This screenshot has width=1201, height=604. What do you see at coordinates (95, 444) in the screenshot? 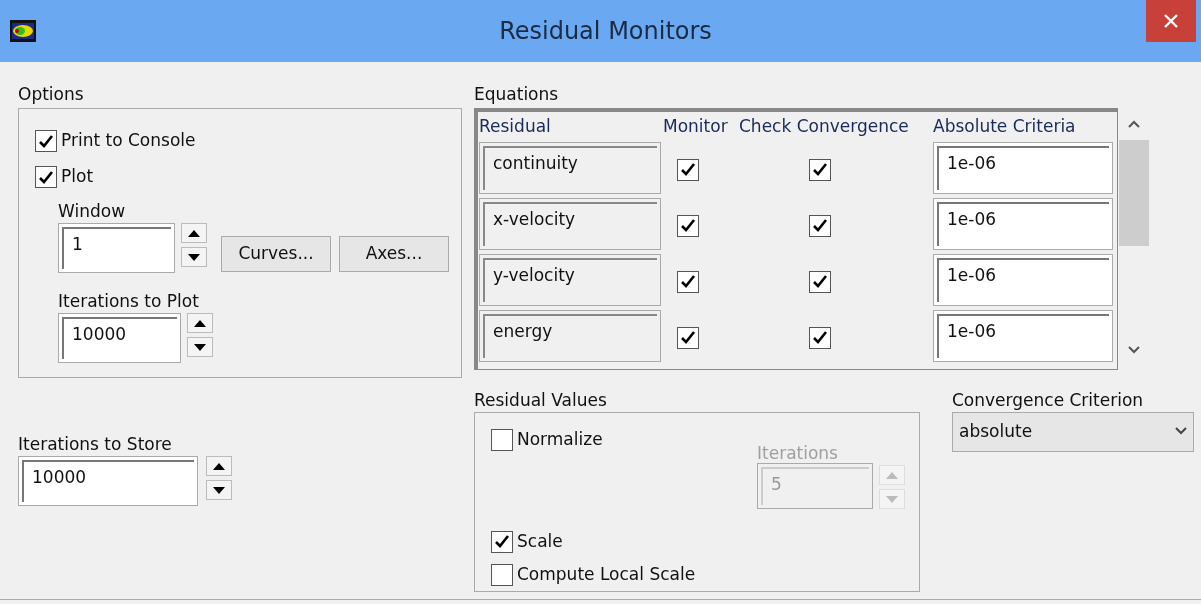
I see `field-label: Iterations to Store` at bounding box center [95, 444].